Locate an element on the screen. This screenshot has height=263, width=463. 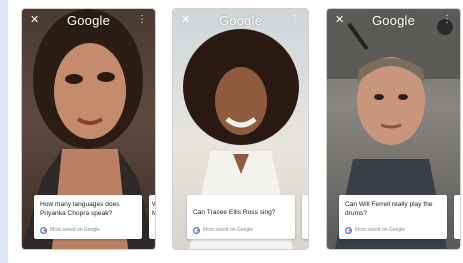
question-text: Can Will Ferrell really play the drums? is located at coordinates (389, 209).